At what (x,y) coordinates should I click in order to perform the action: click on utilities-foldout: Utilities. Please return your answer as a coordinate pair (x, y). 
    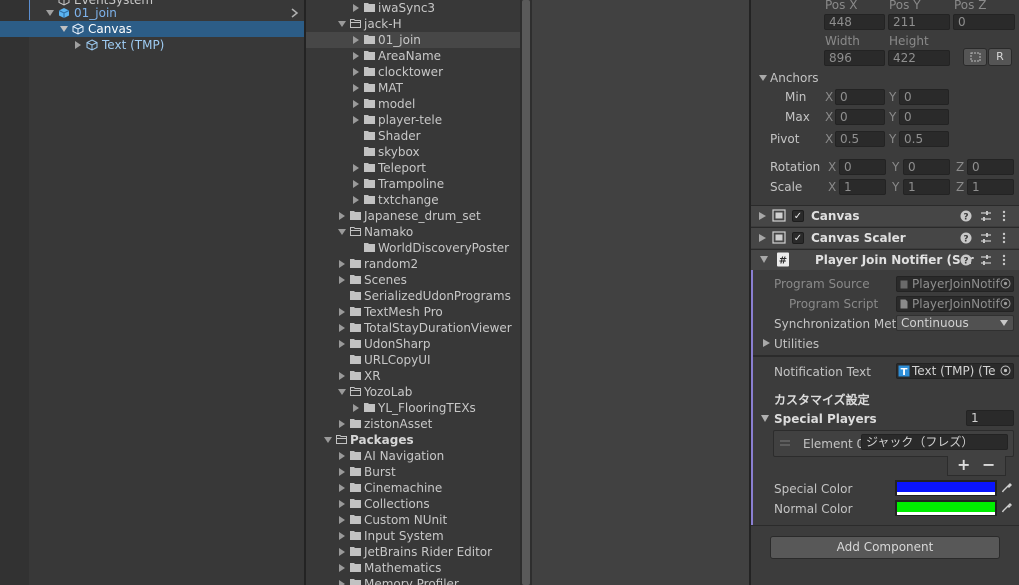
    Looking at the image, I should click on (796, 344).